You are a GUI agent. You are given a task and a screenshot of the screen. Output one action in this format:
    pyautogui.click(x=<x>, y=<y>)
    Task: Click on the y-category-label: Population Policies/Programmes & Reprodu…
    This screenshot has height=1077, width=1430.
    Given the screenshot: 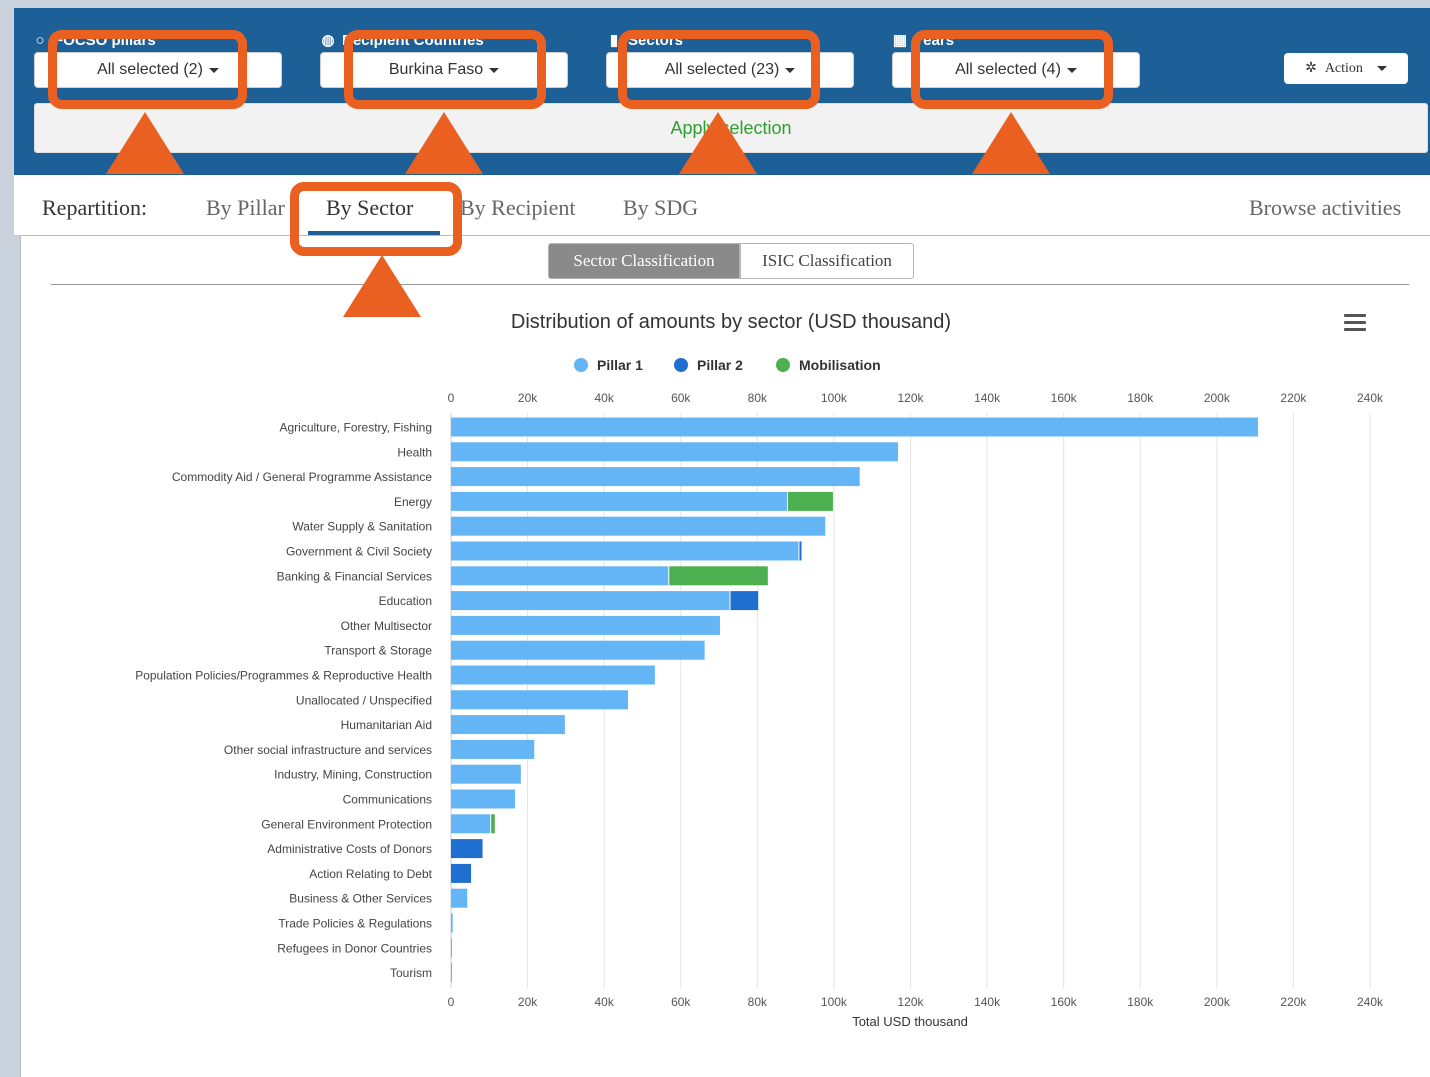 What is the action you would take?
    pyautogui.click(x=283, y=676)
    